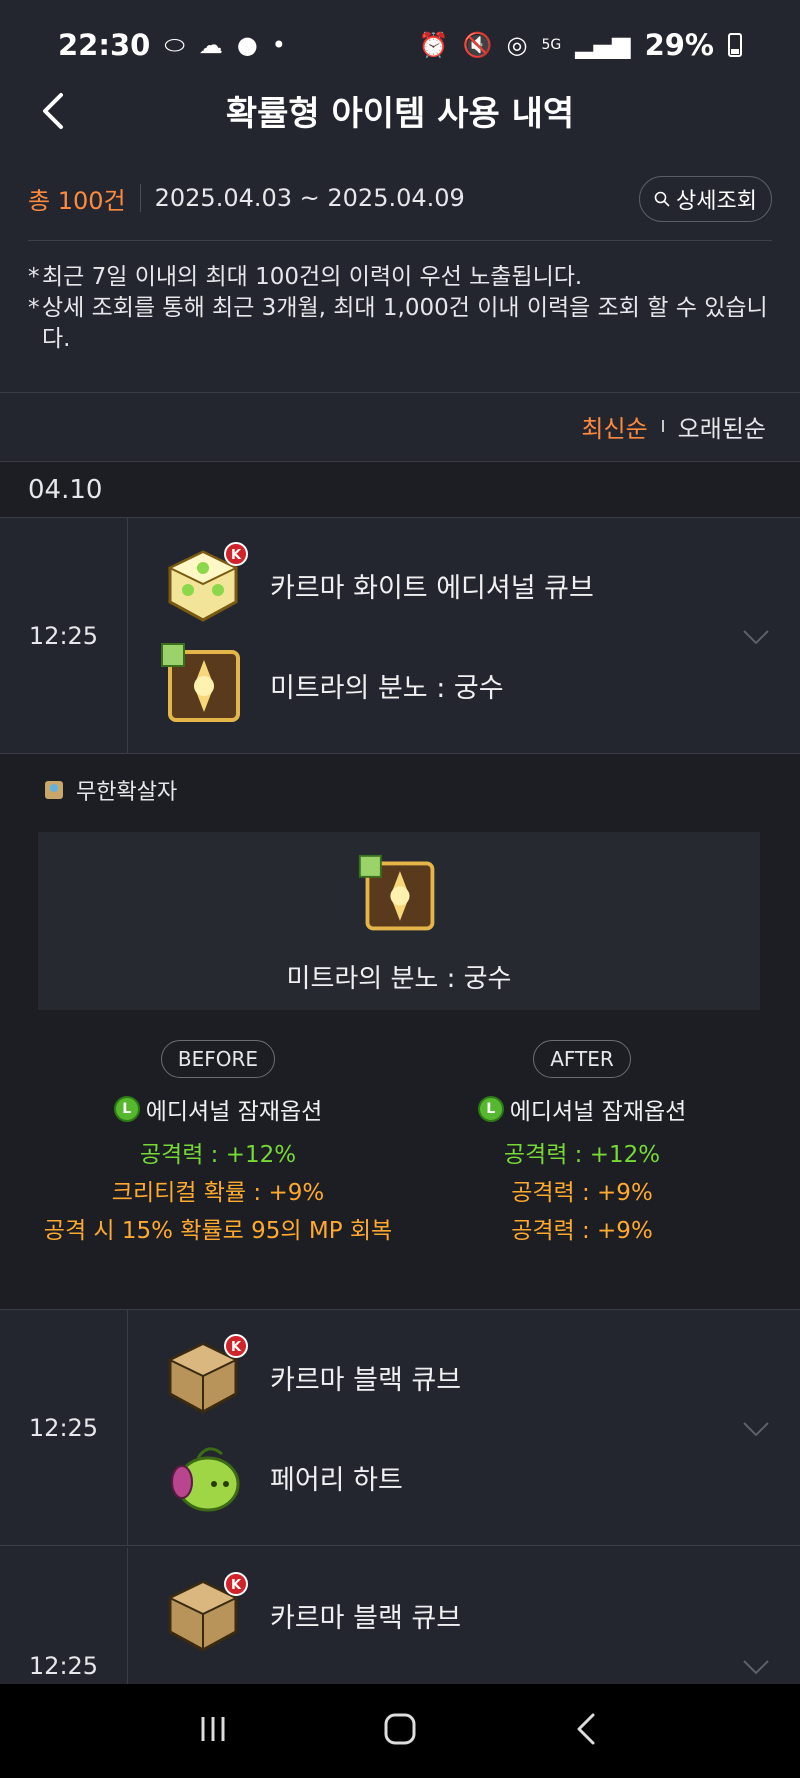  Describe the element at coordinates (517, 45) in the screenshot. I see `hotspot-icon: ◎` at that location.